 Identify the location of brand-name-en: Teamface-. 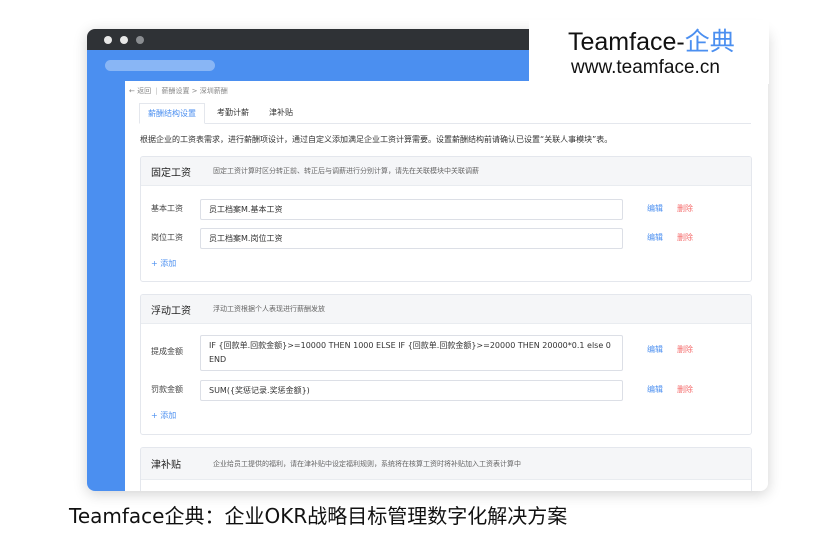
(626, 42).